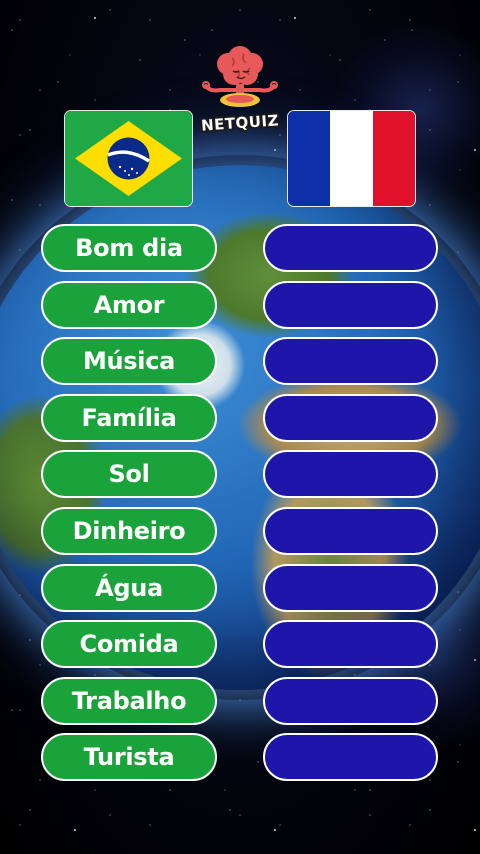 The height and width of the screenshot is (854, 480). What do you see at coordinates (240, 417) in the screenshot?
I see `word-pair-row: Família` at bounding box center [240, 417].